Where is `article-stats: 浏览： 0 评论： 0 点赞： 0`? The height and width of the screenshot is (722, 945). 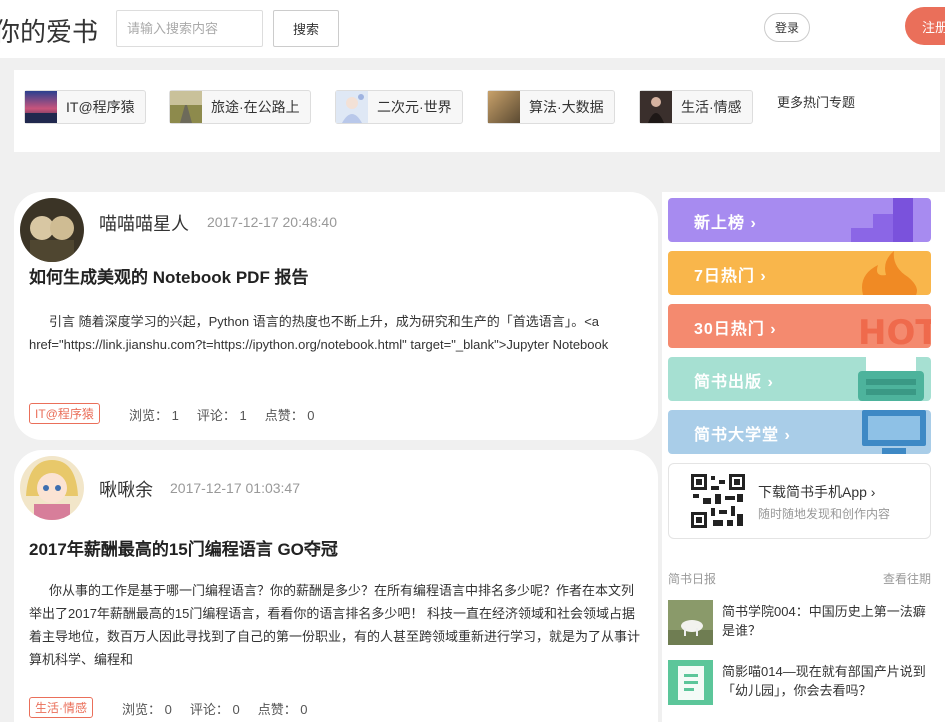
article-stats: 浏览： 0 评论： 0 点赞： 0 is located at coordinates (215, 708).